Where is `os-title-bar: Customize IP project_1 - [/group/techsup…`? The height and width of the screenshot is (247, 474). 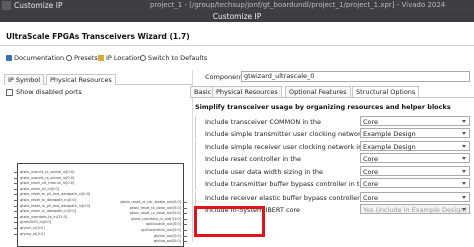 os-title-bar: Customize IP project_1 - [/group/techsup… is located at coordinates (237, 5).